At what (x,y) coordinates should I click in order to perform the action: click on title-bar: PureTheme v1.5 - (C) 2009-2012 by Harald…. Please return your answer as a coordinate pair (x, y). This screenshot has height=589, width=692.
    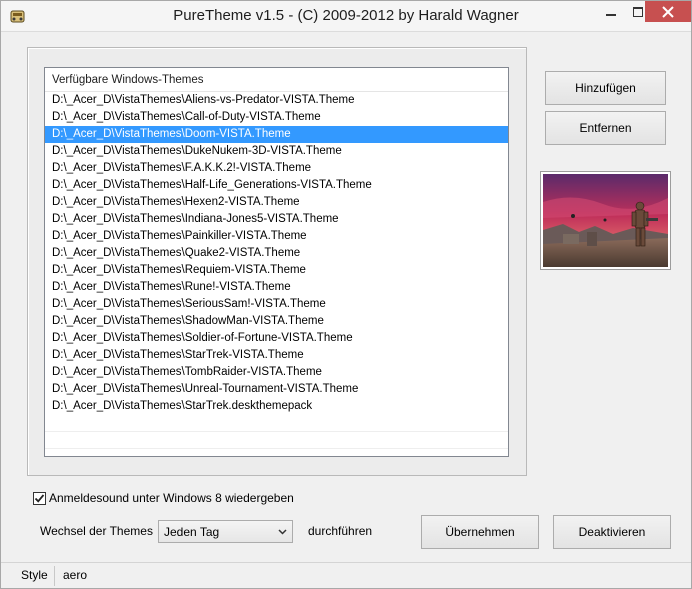
    Looking at the image, I should click on (346, 16).